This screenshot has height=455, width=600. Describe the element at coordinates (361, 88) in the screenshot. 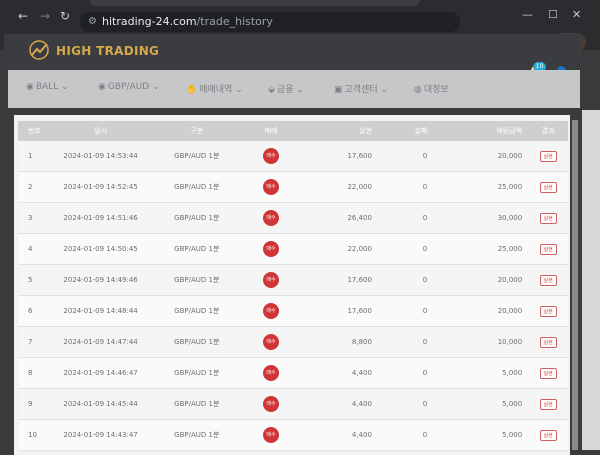

I see `nav-item-support: ▣ 고객센터 ⌄` at that location.